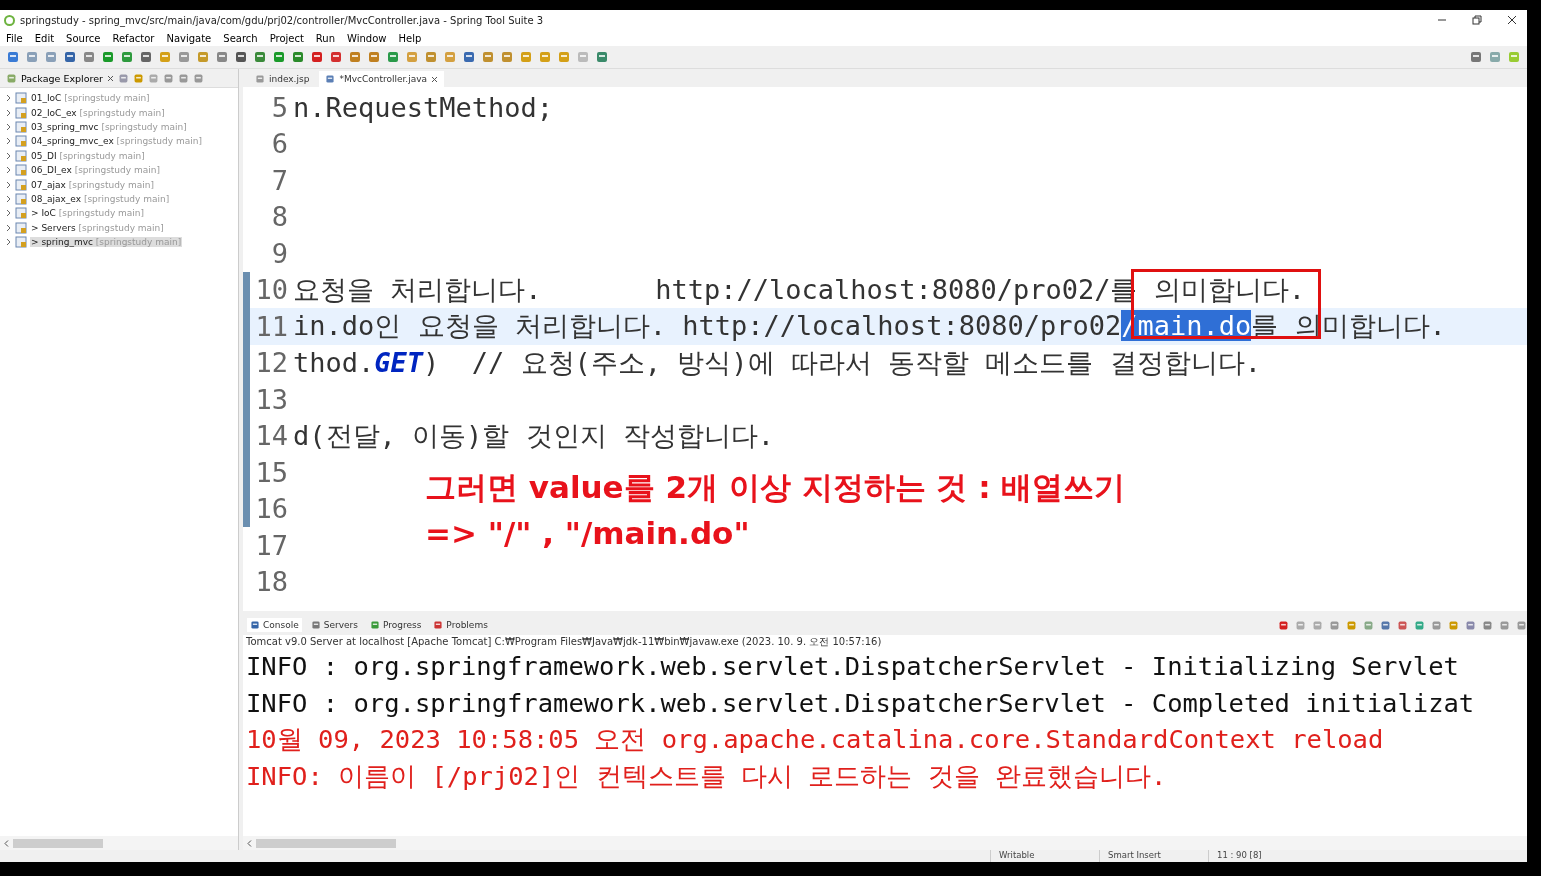  Describe the element at coordinates (564, 641) in the screenshot. I see `process-label: Tomcat v9.0 Server at localhost [Apache Tomcat] C:₩Program Files₩Java₩jdk-11₩bin₩javaw.exe (2023. 10. 9. 오전 10:57:16)` at that location.